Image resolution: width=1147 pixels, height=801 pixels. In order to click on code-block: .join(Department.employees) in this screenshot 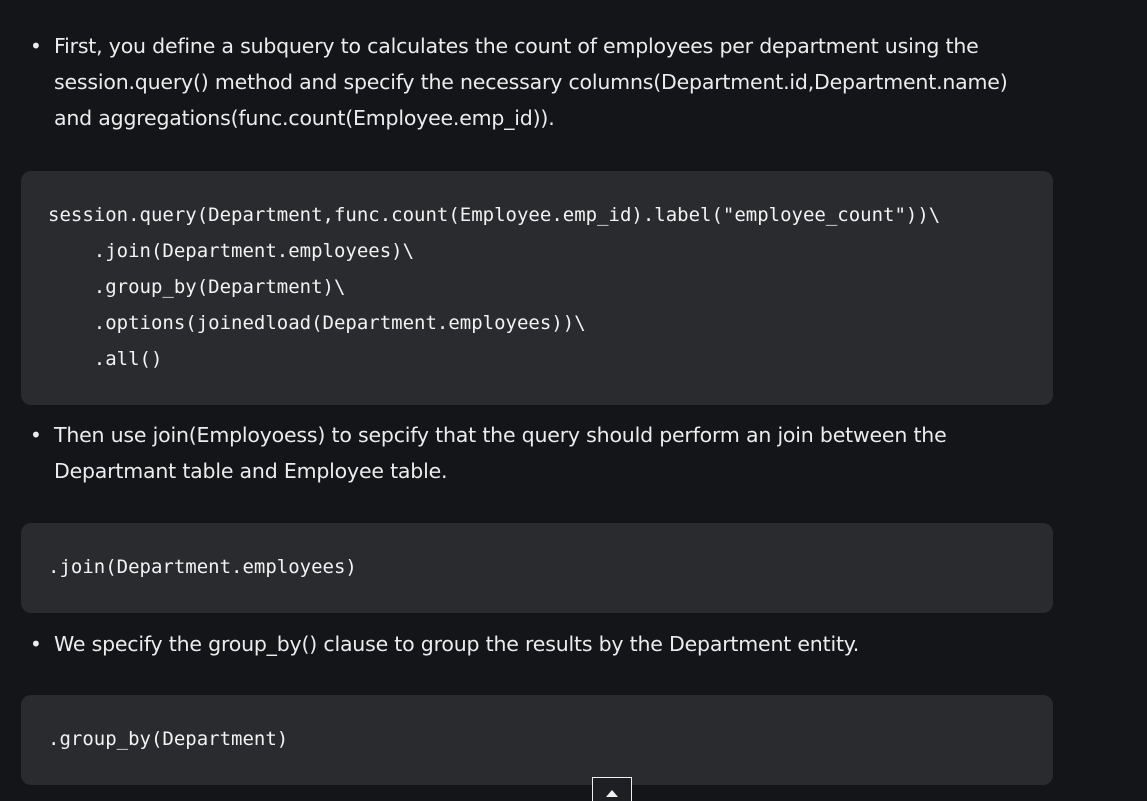, I will do `click(537, 568)`.